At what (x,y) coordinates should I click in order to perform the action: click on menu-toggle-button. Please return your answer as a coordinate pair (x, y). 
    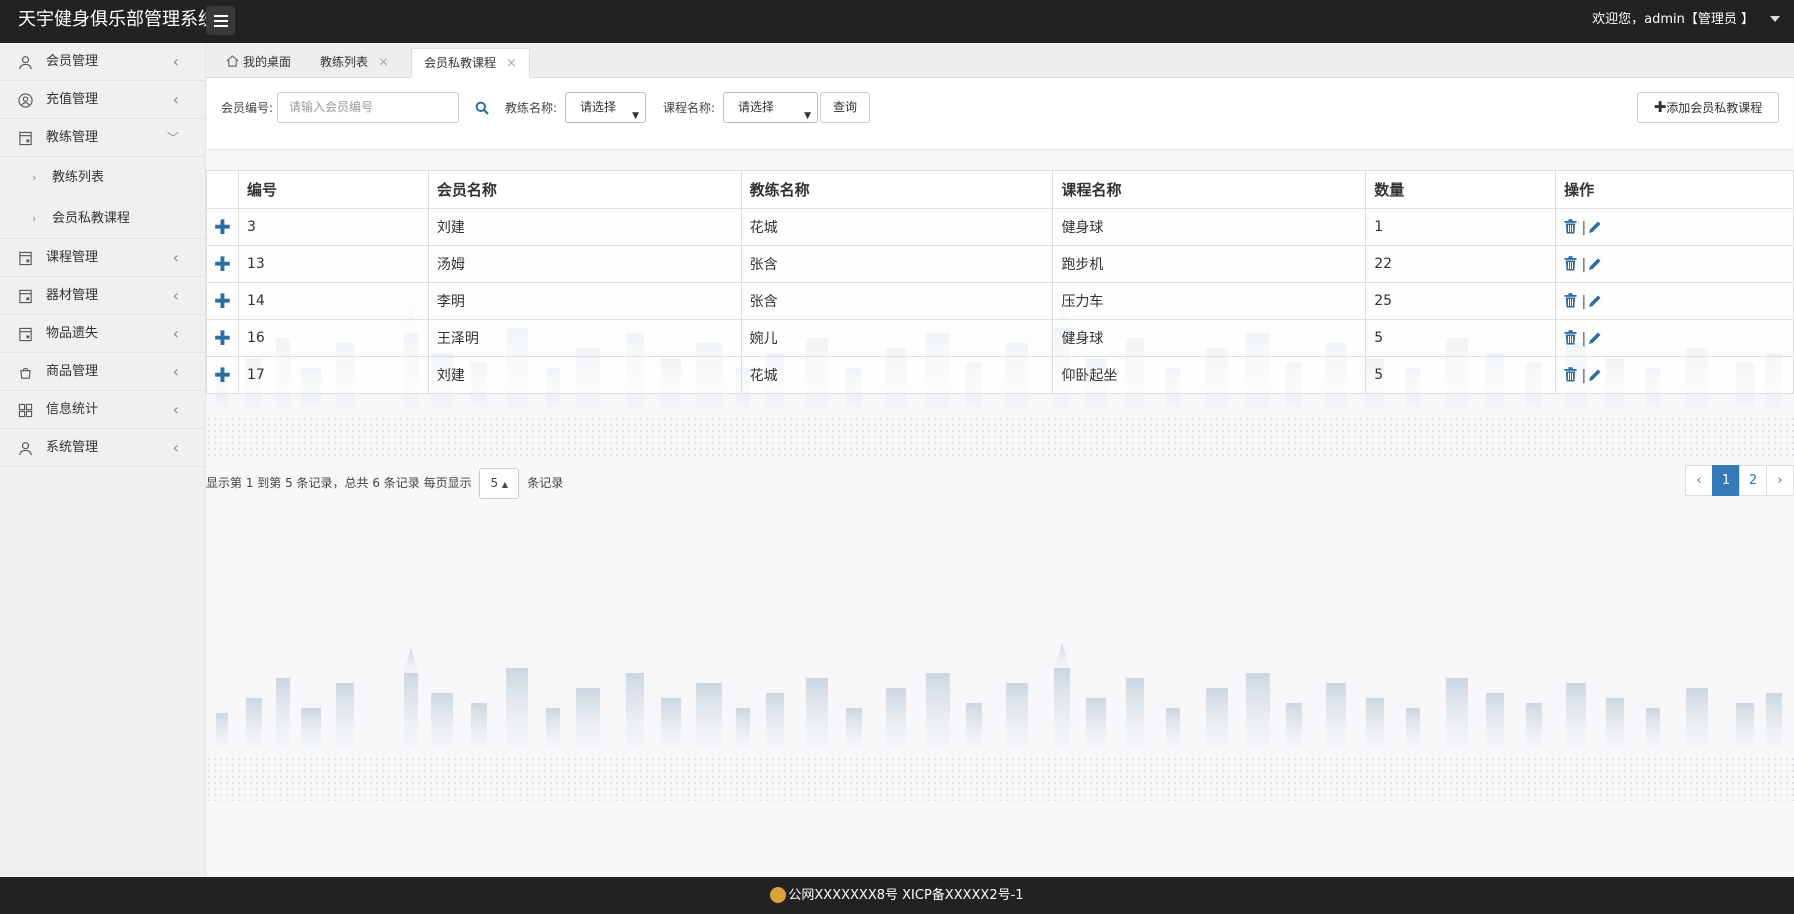
    Looking at the image, I should click on (220, 20).